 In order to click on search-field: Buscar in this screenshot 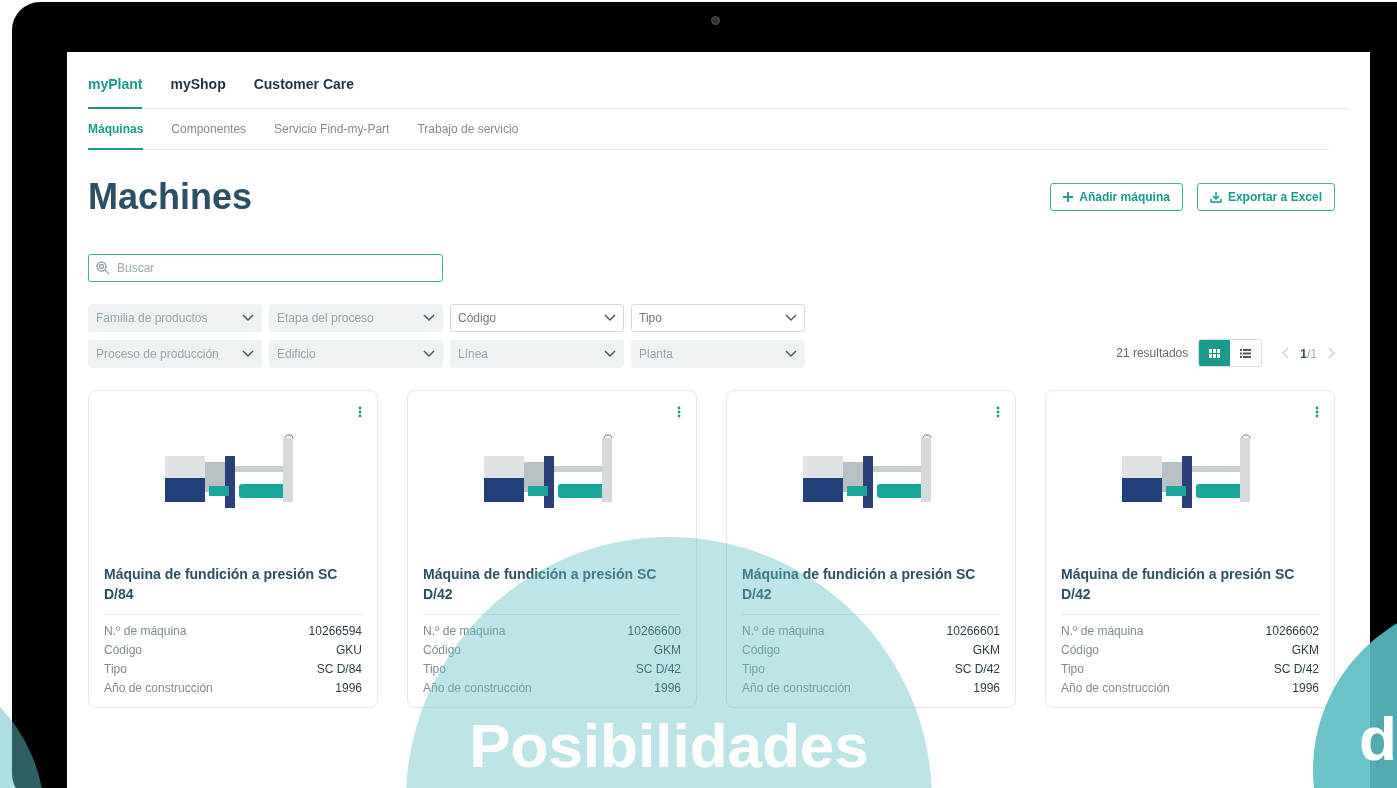, I will do `click(265, 268)`.